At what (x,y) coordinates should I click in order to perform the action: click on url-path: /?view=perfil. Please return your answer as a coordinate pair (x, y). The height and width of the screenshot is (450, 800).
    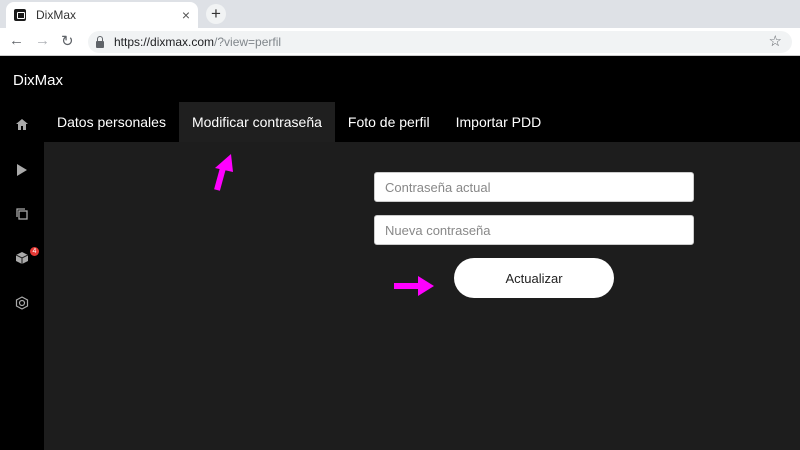
    Looking at the image, I should click on (248, 42).